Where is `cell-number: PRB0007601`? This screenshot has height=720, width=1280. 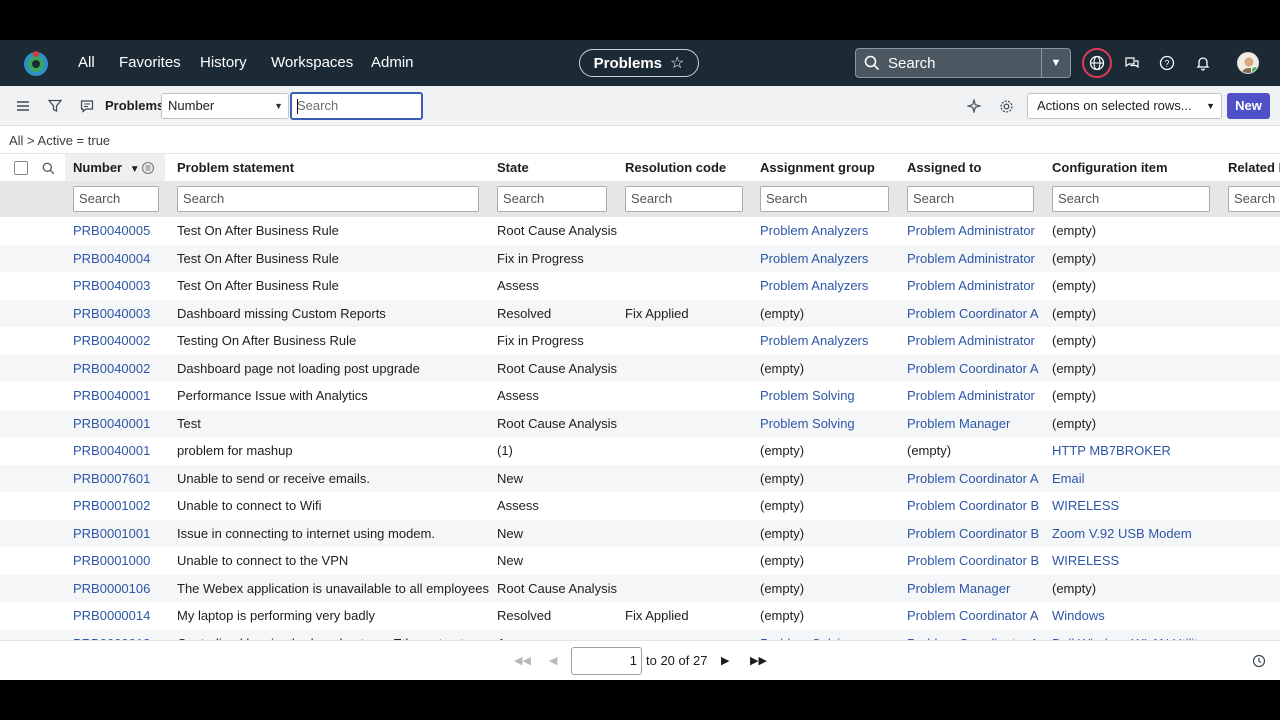
cell-number: PRB0007601 is located at coordinates (111, 479).